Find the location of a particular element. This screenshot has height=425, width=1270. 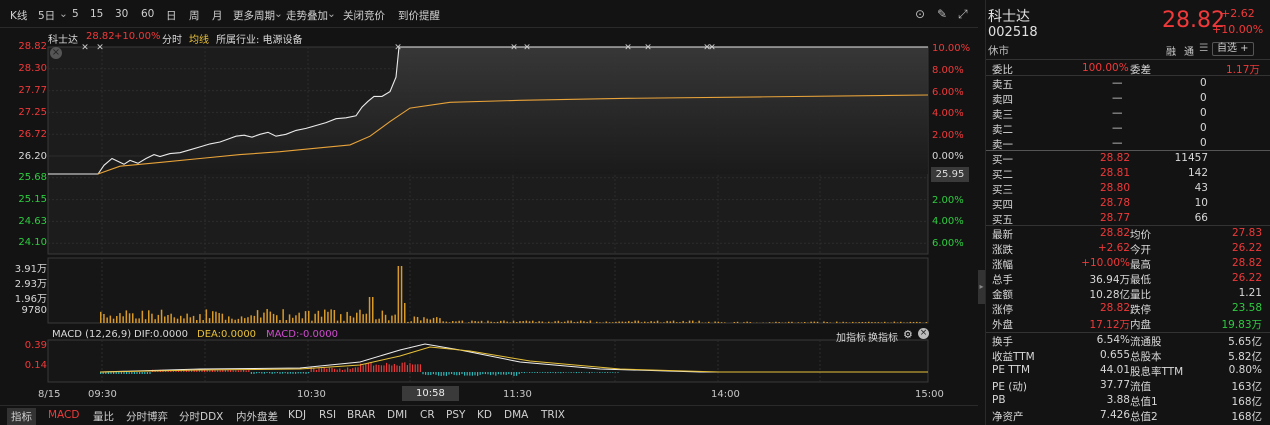

tab-avg-line: 均线 is located at coordinates (199, 38).